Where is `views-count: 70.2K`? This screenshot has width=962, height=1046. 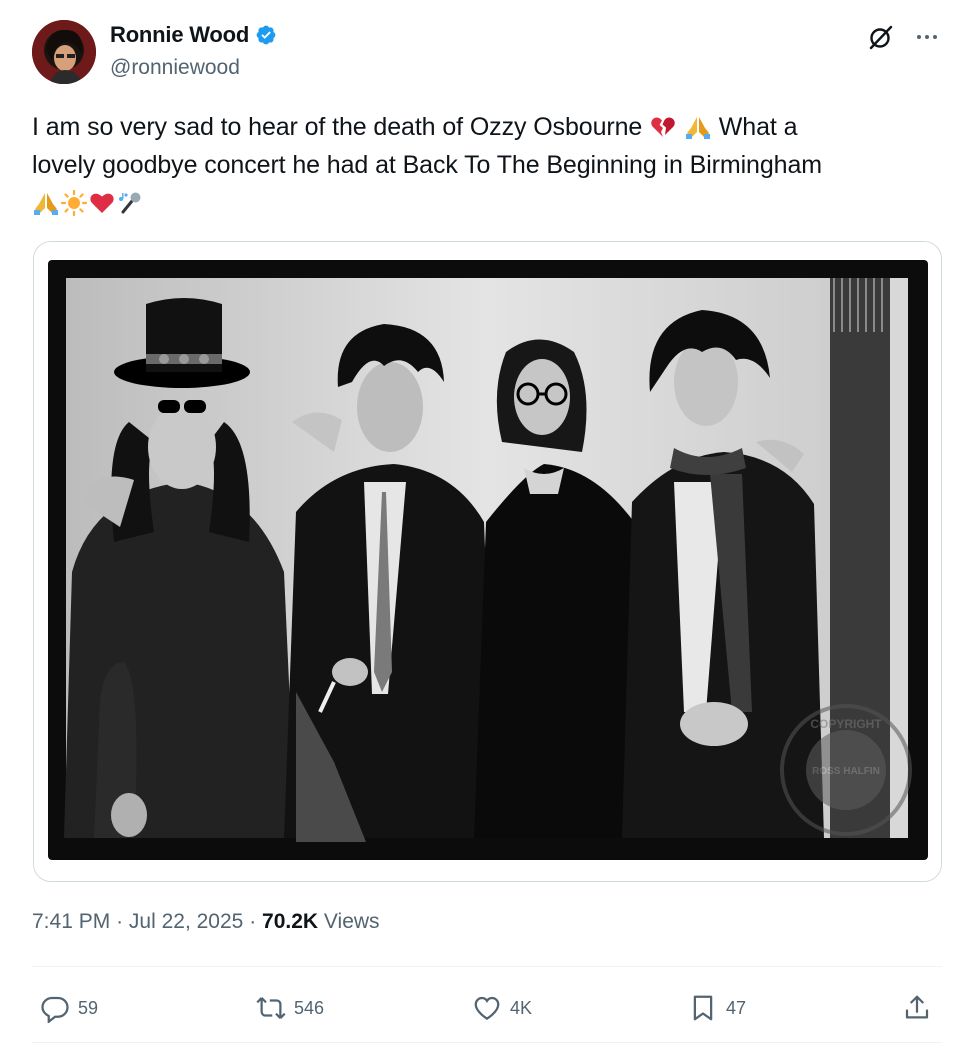
views-count: 70.2K is located at coordinates (290, 921).